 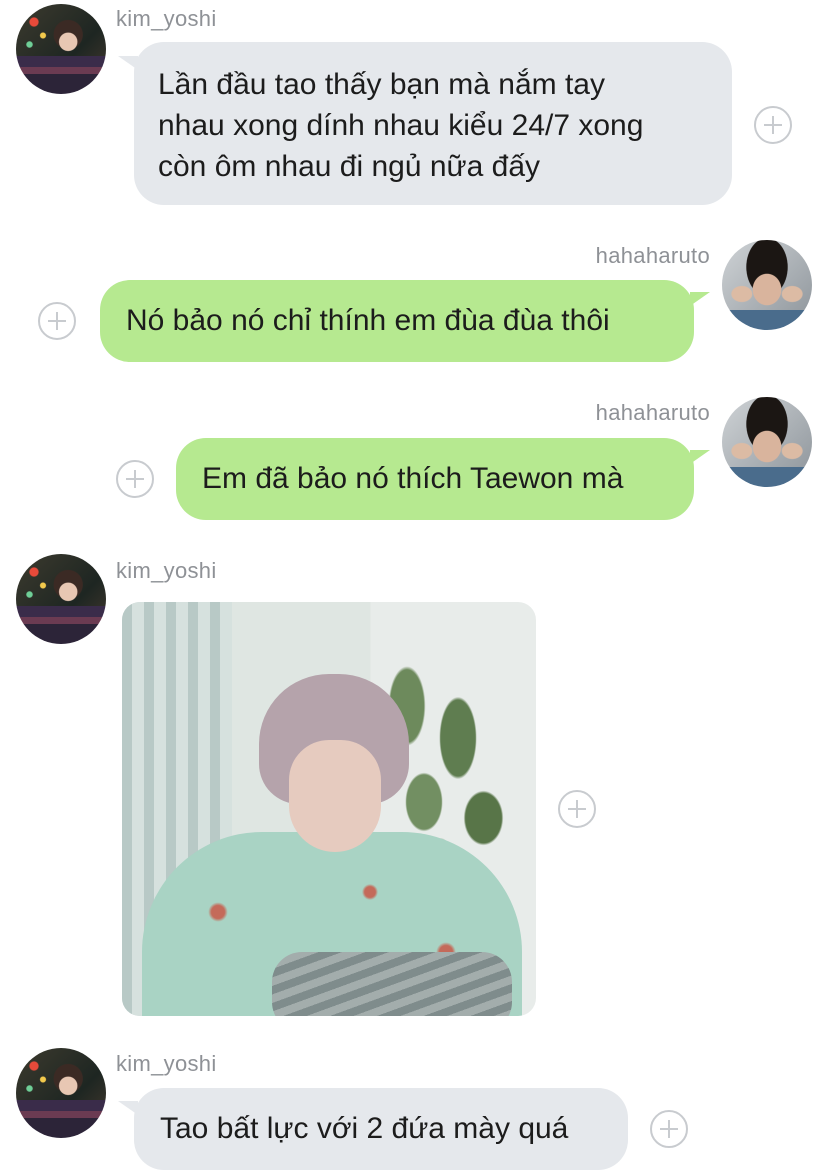 What do you see at coordinates (368, 320) in the screenshot?
I see `message-text: Nó bảo nó chỉ thính em đùa đùa thôi` at bounding box center [368, 320].